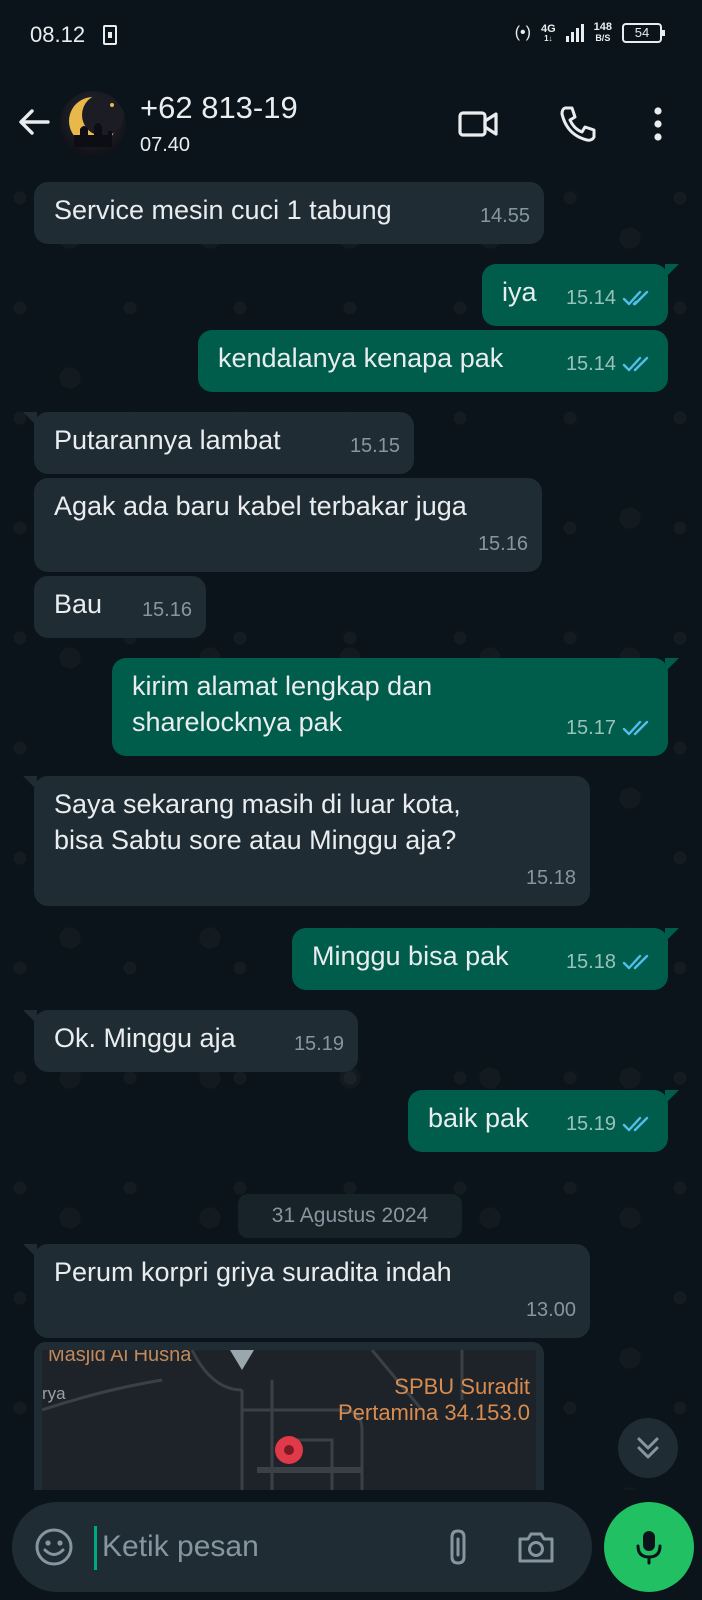  I want to click on message-incoming: Perum korpri griya suradita indah 13.00, so click(306, 1291).